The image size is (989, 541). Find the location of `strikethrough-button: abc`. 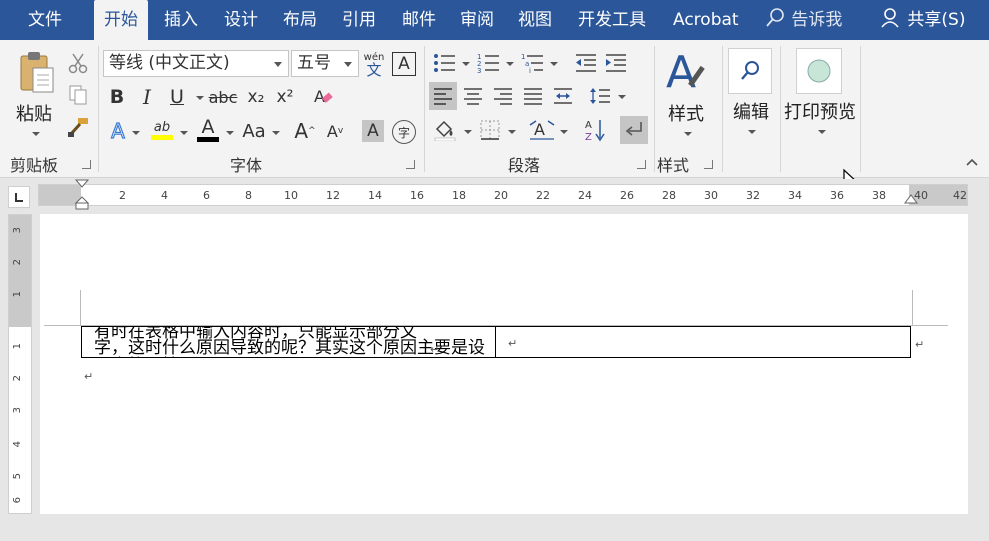

strikethrough-button: abc is located at coordinates (223, 97).